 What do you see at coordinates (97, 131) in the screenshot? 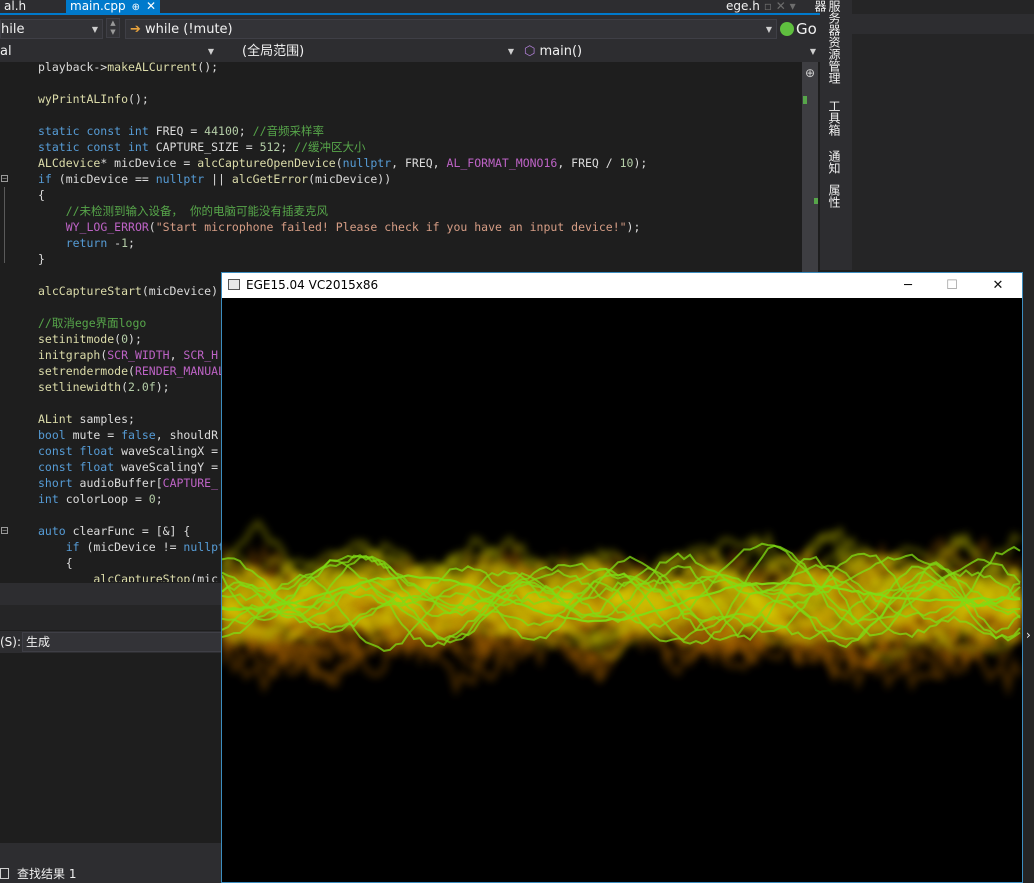
I see `code-token: static const int` at bounding box center [97, 131].